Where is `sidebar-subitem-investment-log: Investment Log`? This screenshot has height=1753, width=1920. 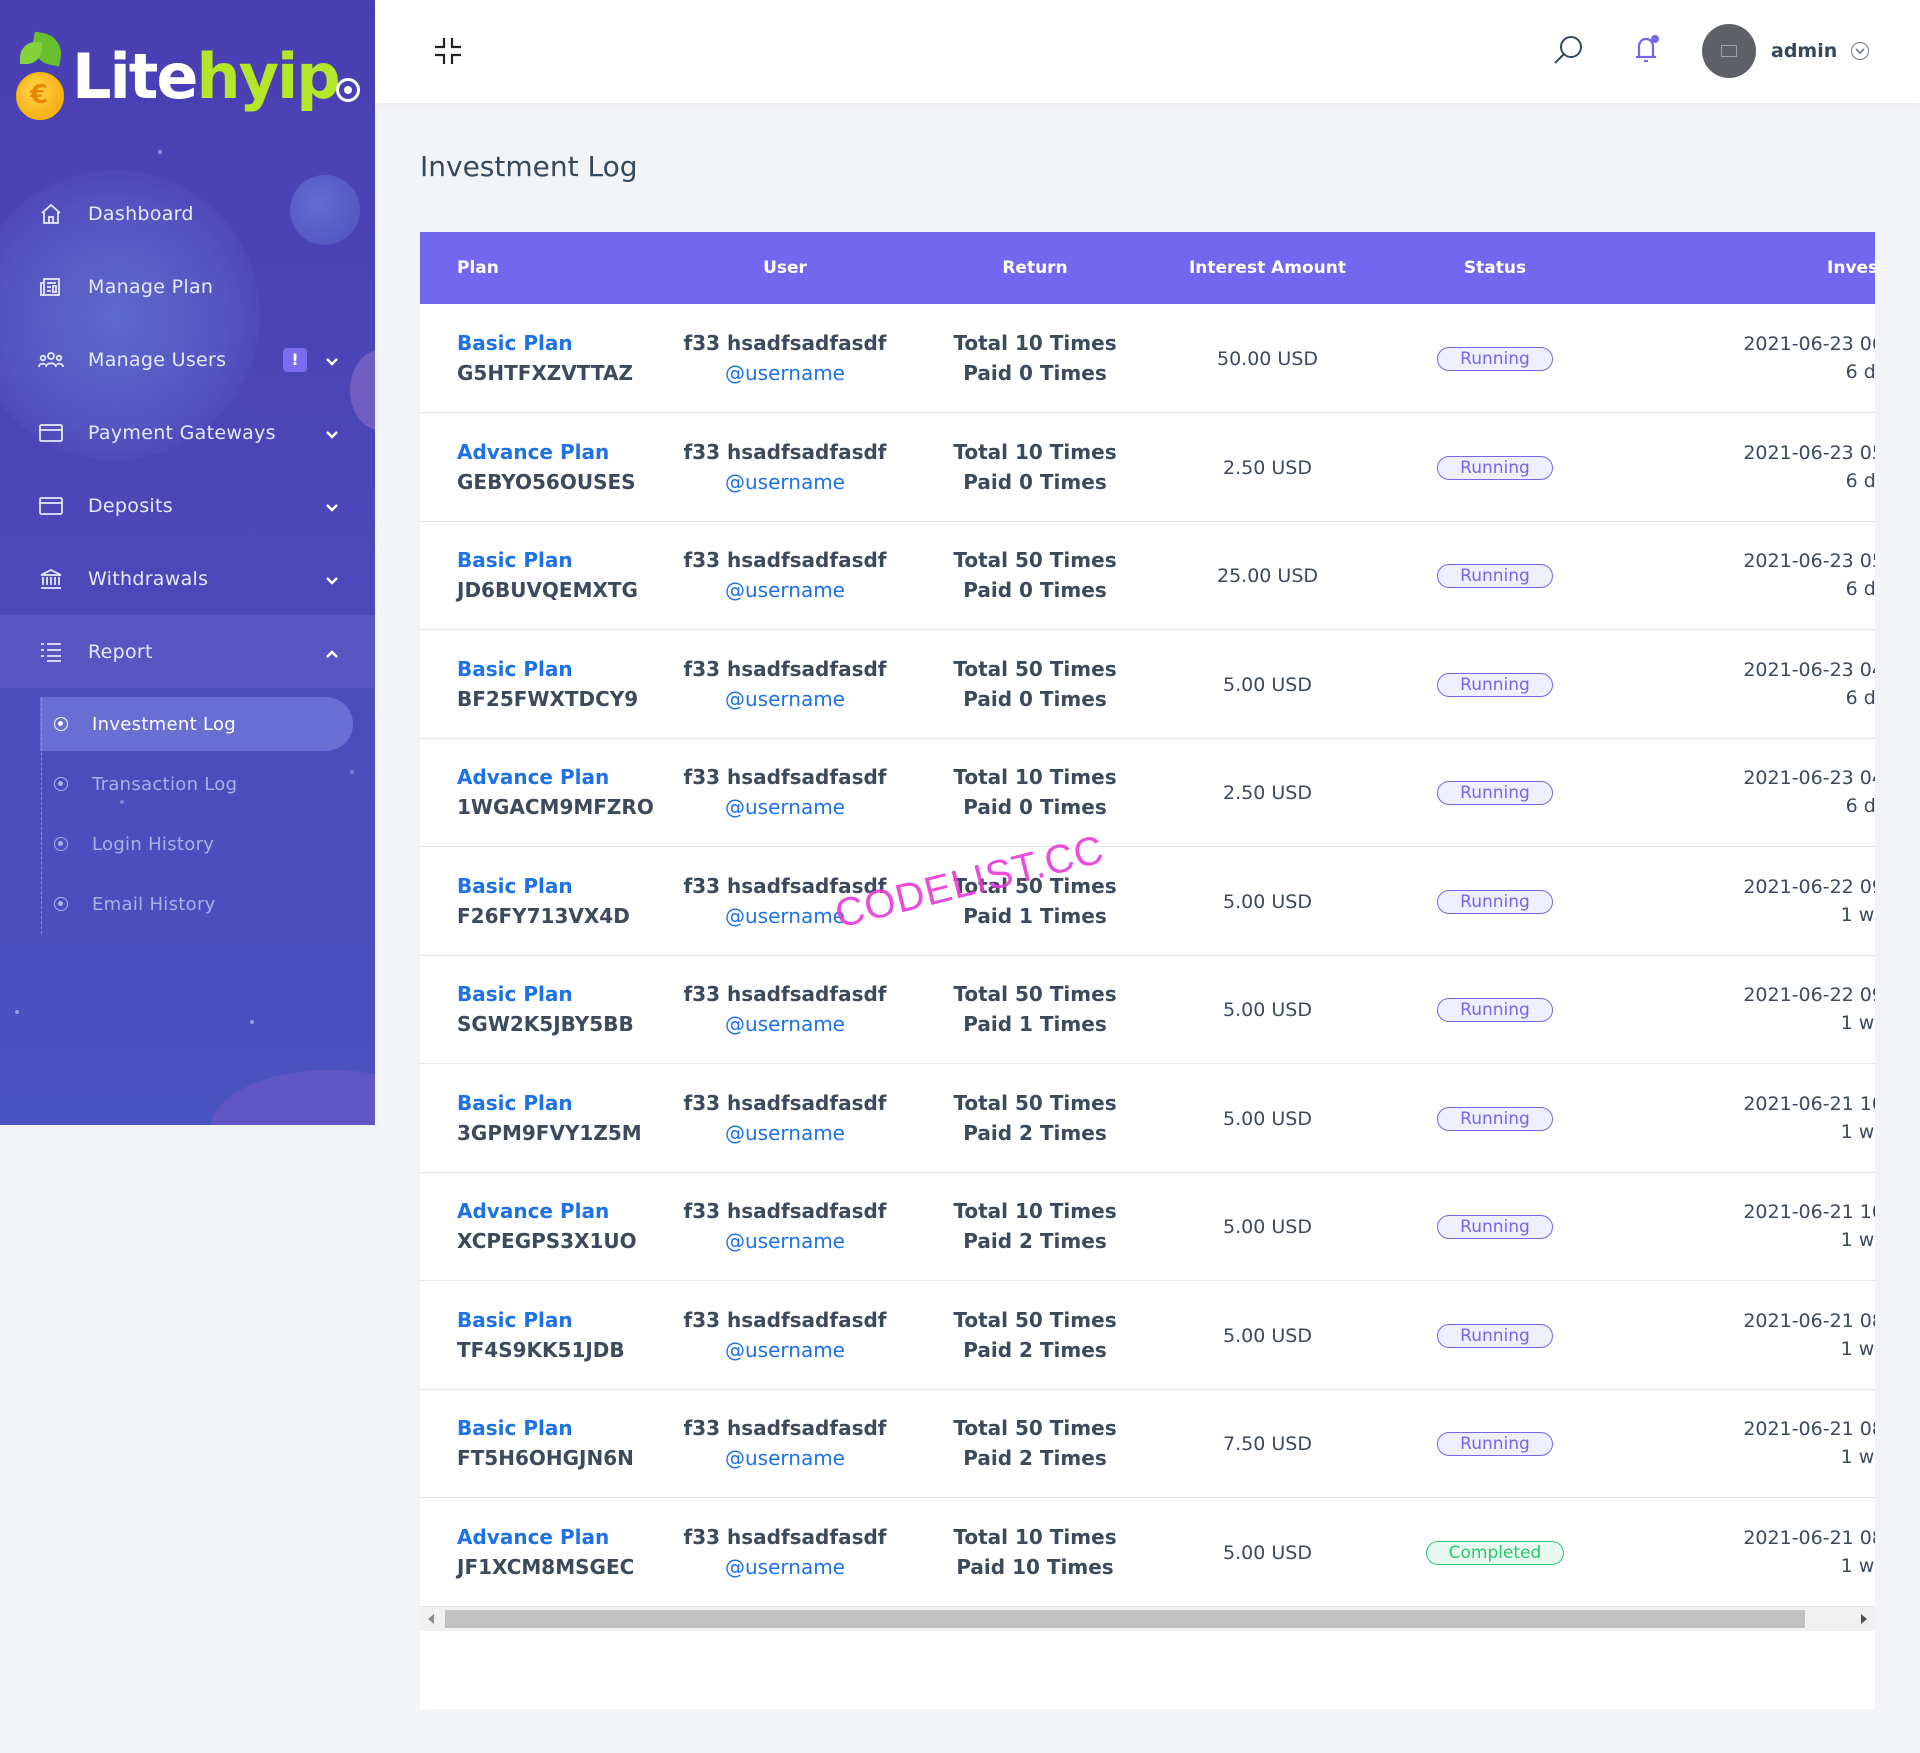
sidebar-subitem-investment-log: Investment Log is located at coordinates (187, 724).